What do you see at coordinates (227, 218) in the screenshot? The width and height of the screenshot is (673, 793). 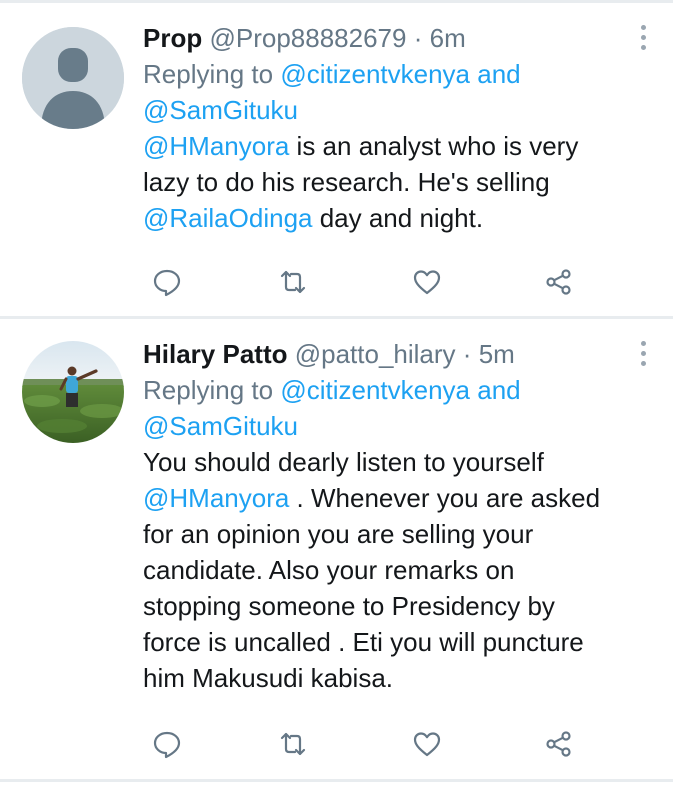 I see `mention-link: @RailaOdinga` at bounding box center [227, 218].